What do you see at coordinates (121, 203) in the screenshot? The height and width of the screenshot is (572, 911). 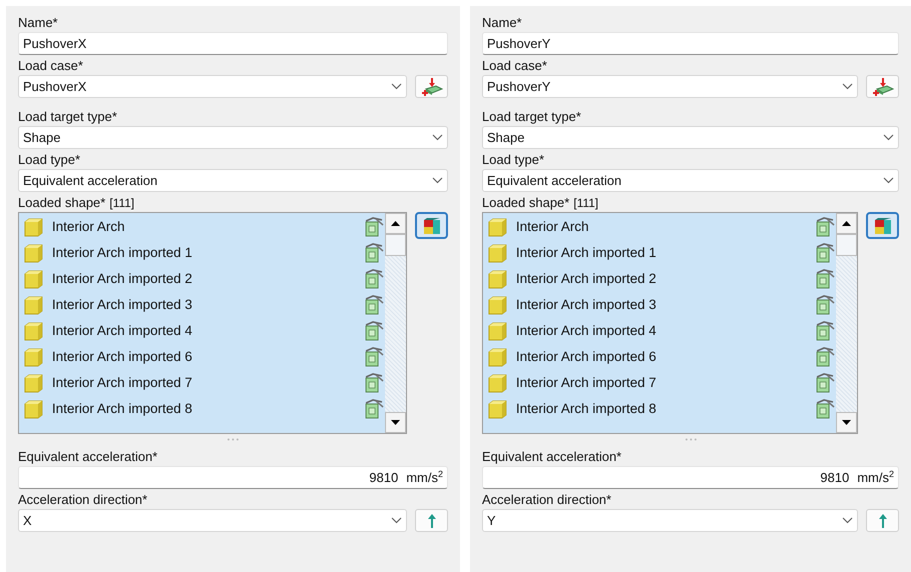 I see `shape-count: [111]` at bounding box center [121, 203].